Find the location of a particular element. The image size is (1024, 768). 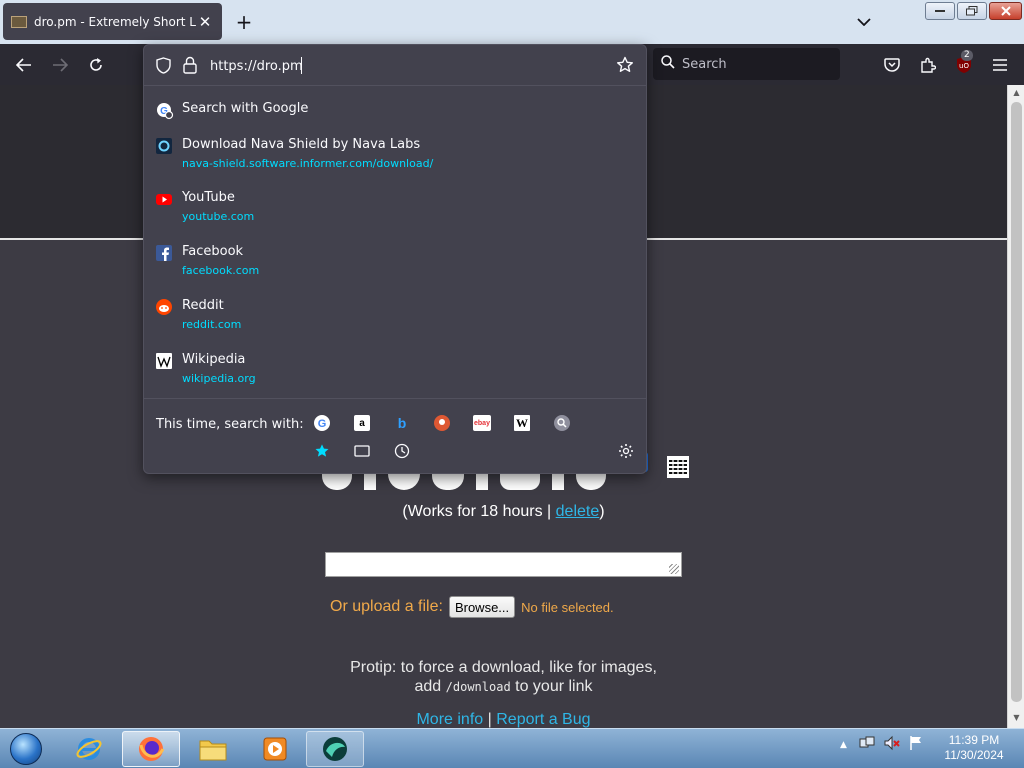

tabs-icon is located at coordinates (362, 451).